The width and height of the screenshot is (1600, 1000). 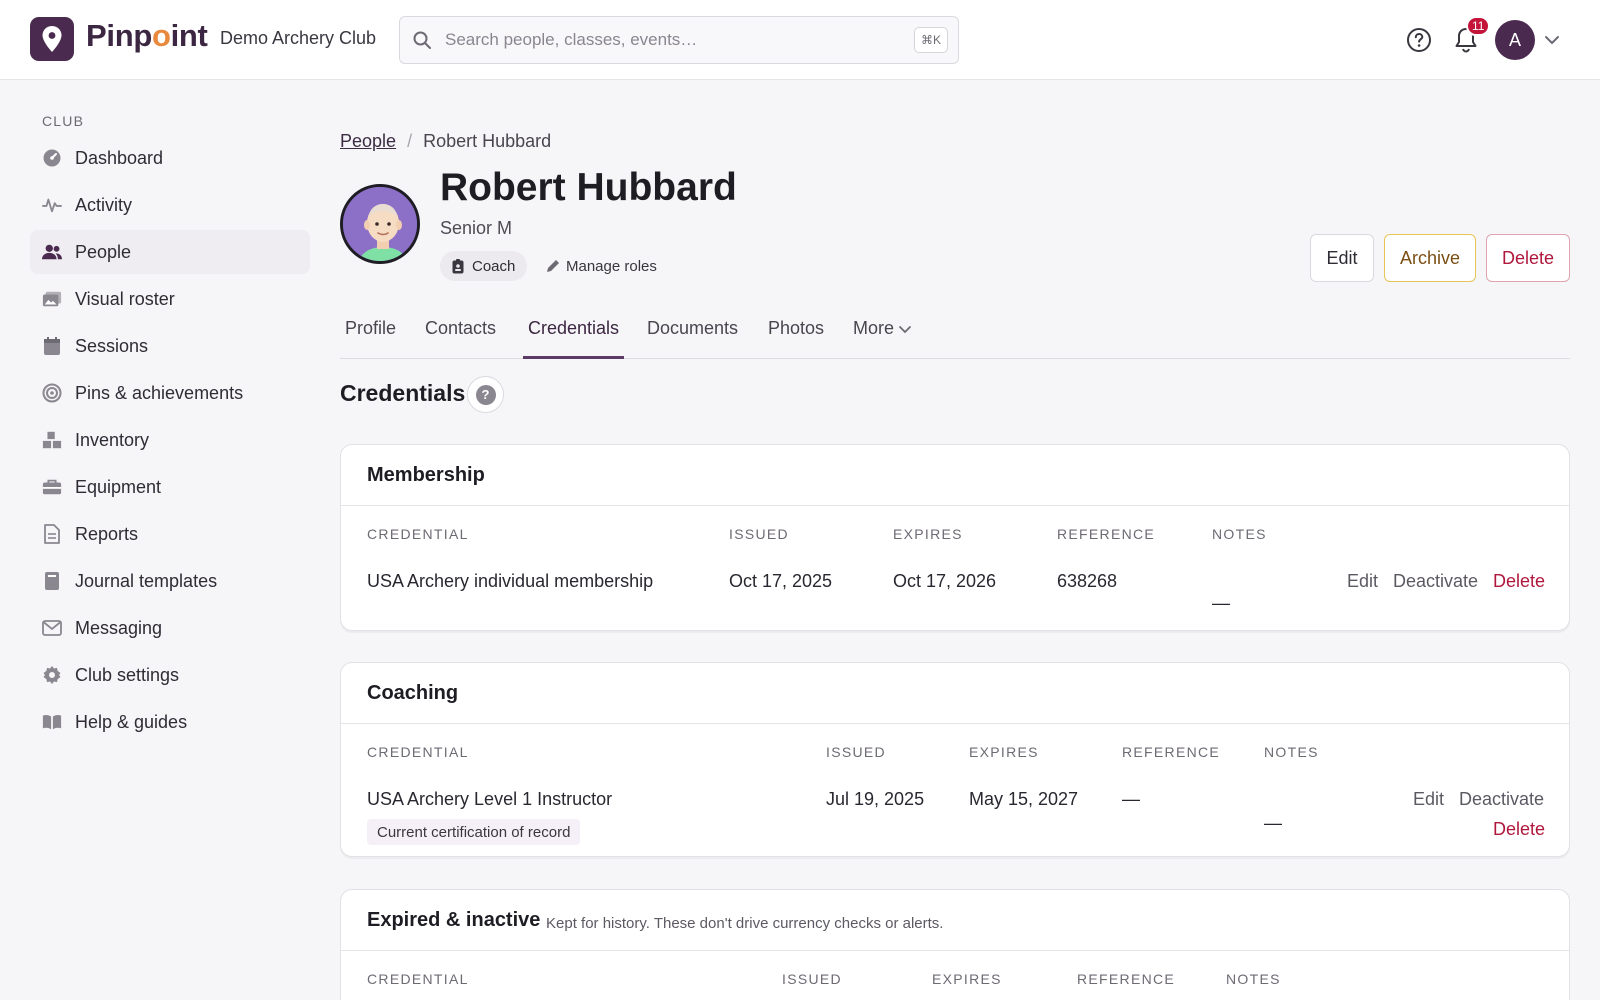 What do you see at coordinates (170, 534) in the screenshot?
I see `sidebar-item-reports: Reports` at bounding box center [170, 534].